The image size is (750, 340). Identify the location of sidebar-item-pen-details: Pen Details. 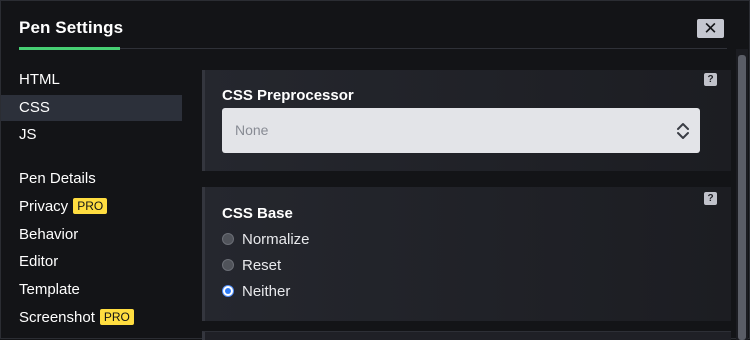
(91, 179).